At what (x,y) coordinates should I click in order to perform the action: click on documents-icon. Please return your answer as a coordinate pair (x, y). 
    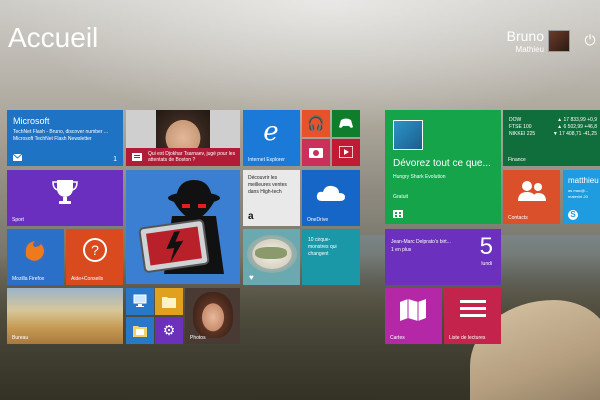
    Looking at the image, I should click on (140, 331).